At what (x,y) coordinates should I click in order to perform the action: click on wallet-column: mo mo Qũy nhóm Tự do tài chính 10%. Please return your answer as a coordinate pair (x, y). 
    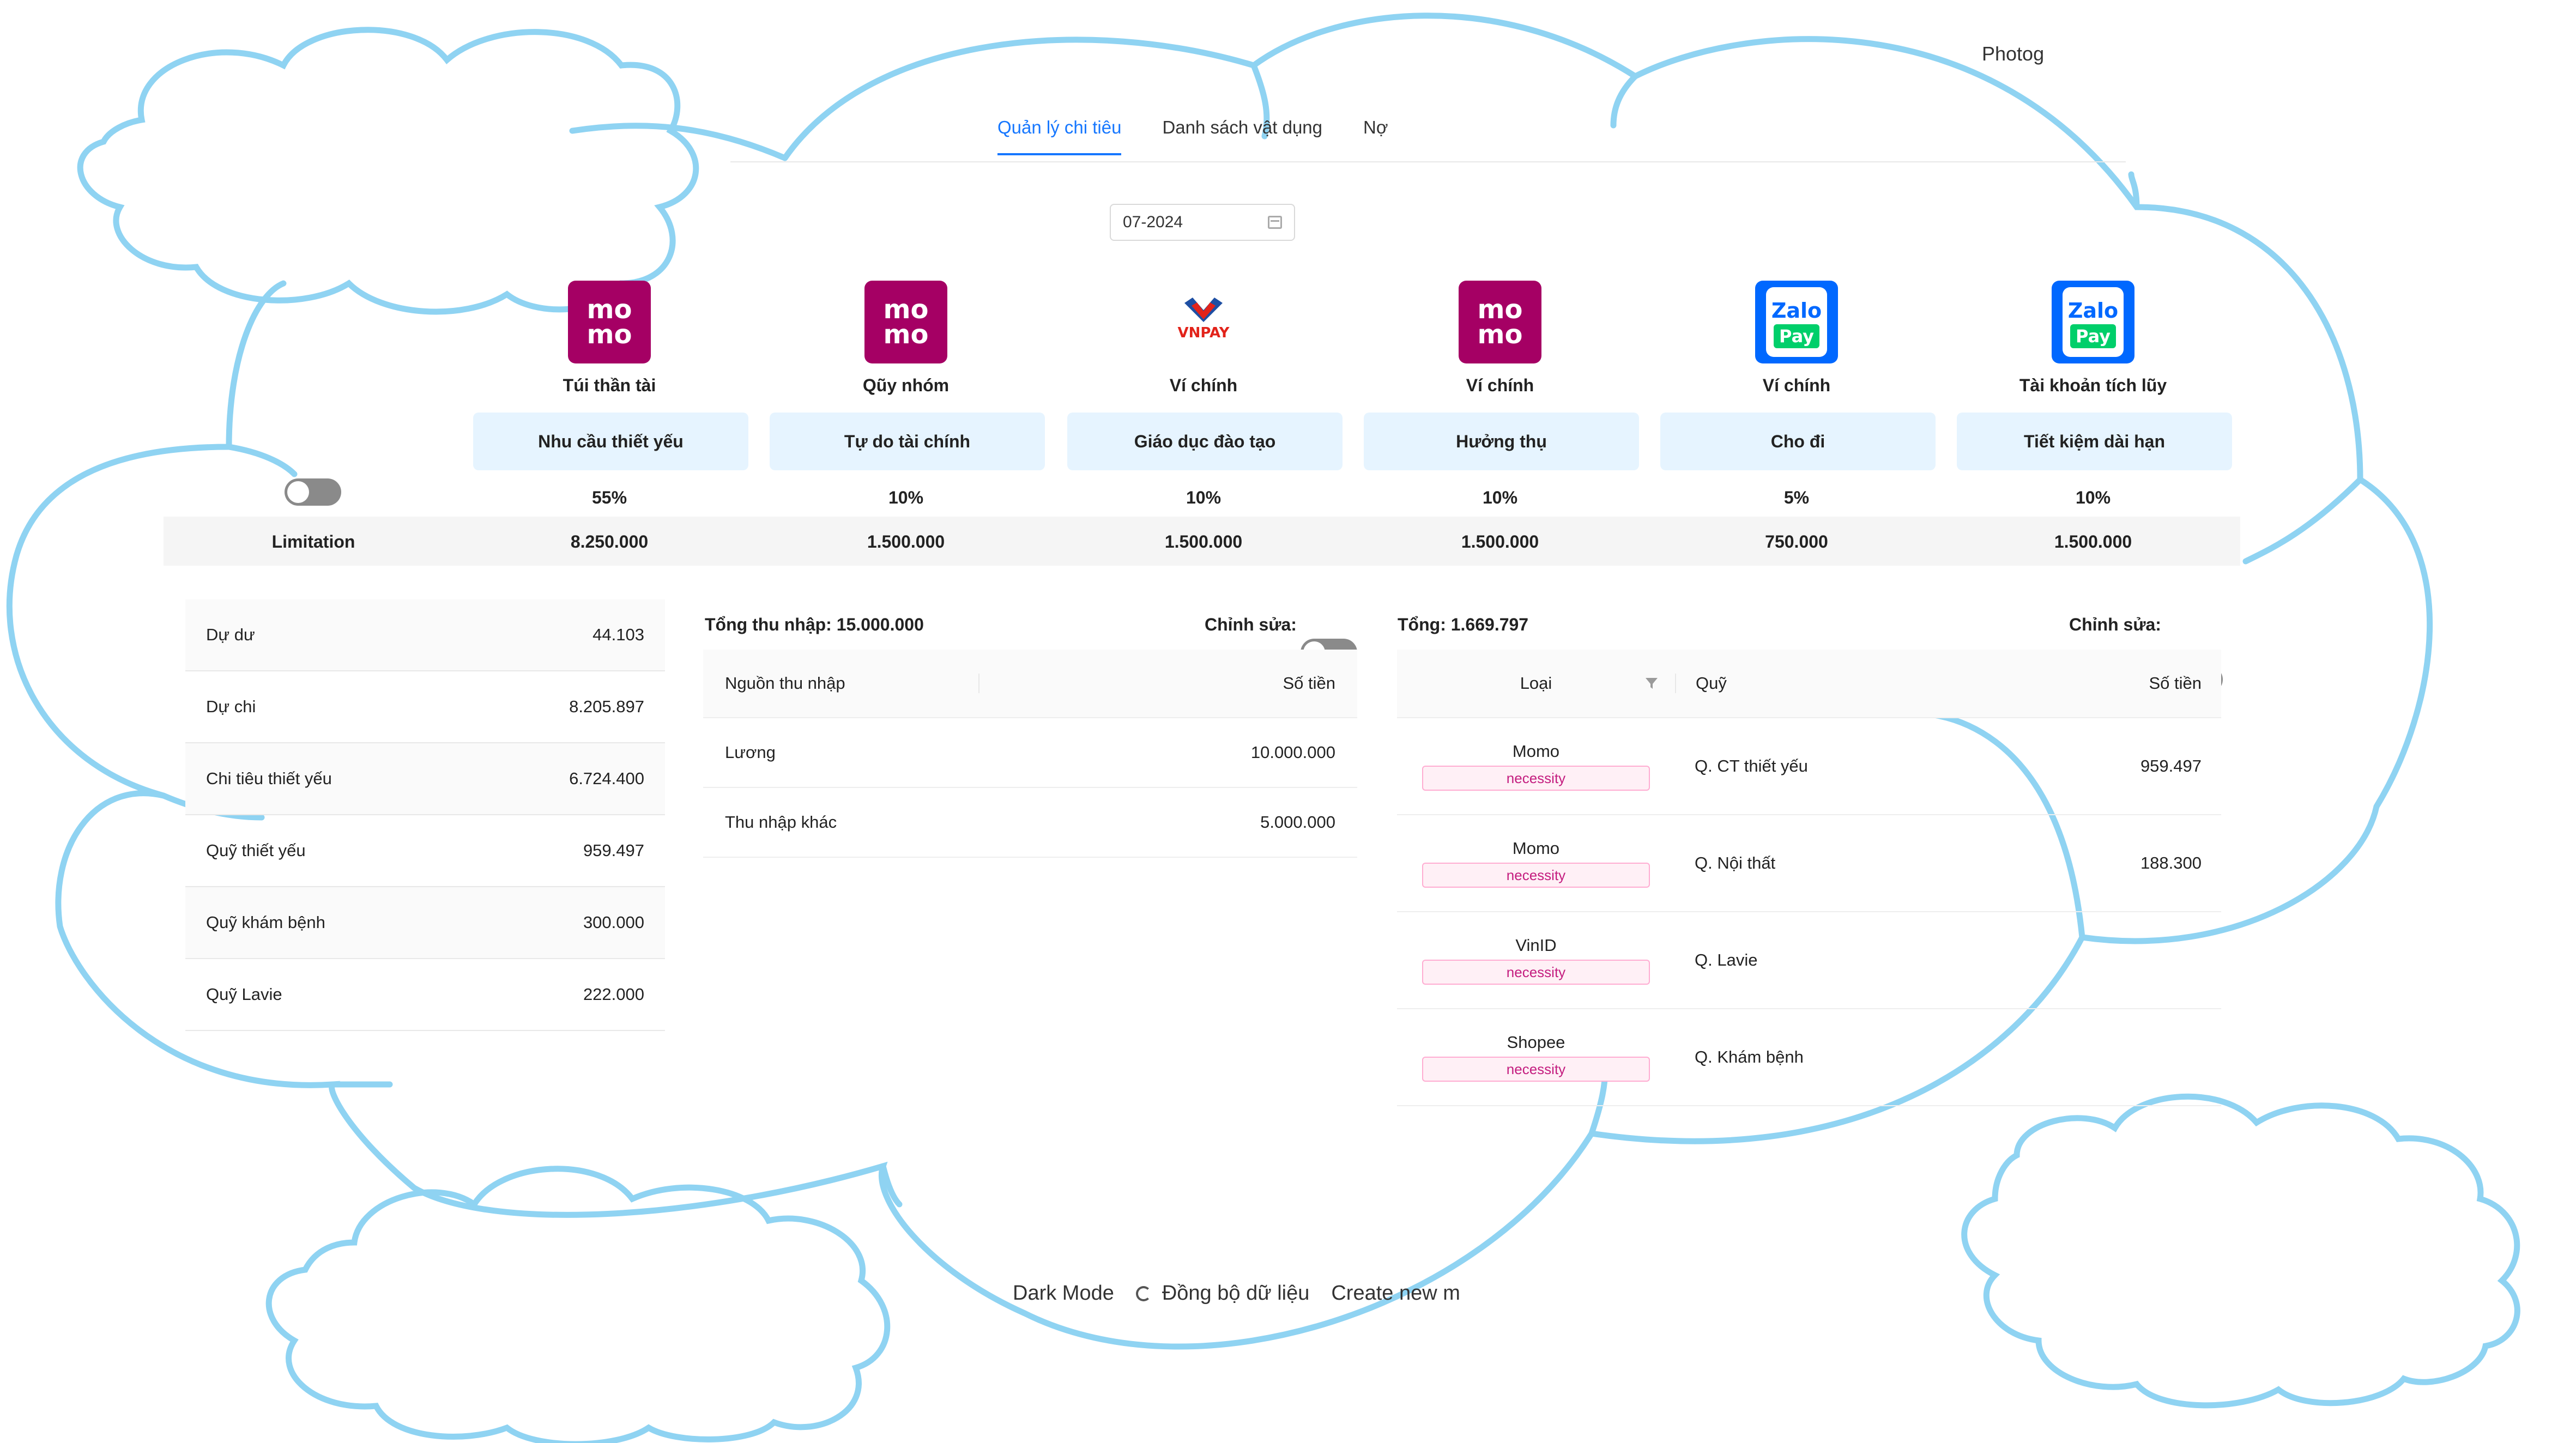
    Looking at the image, I should click on (907, 394).